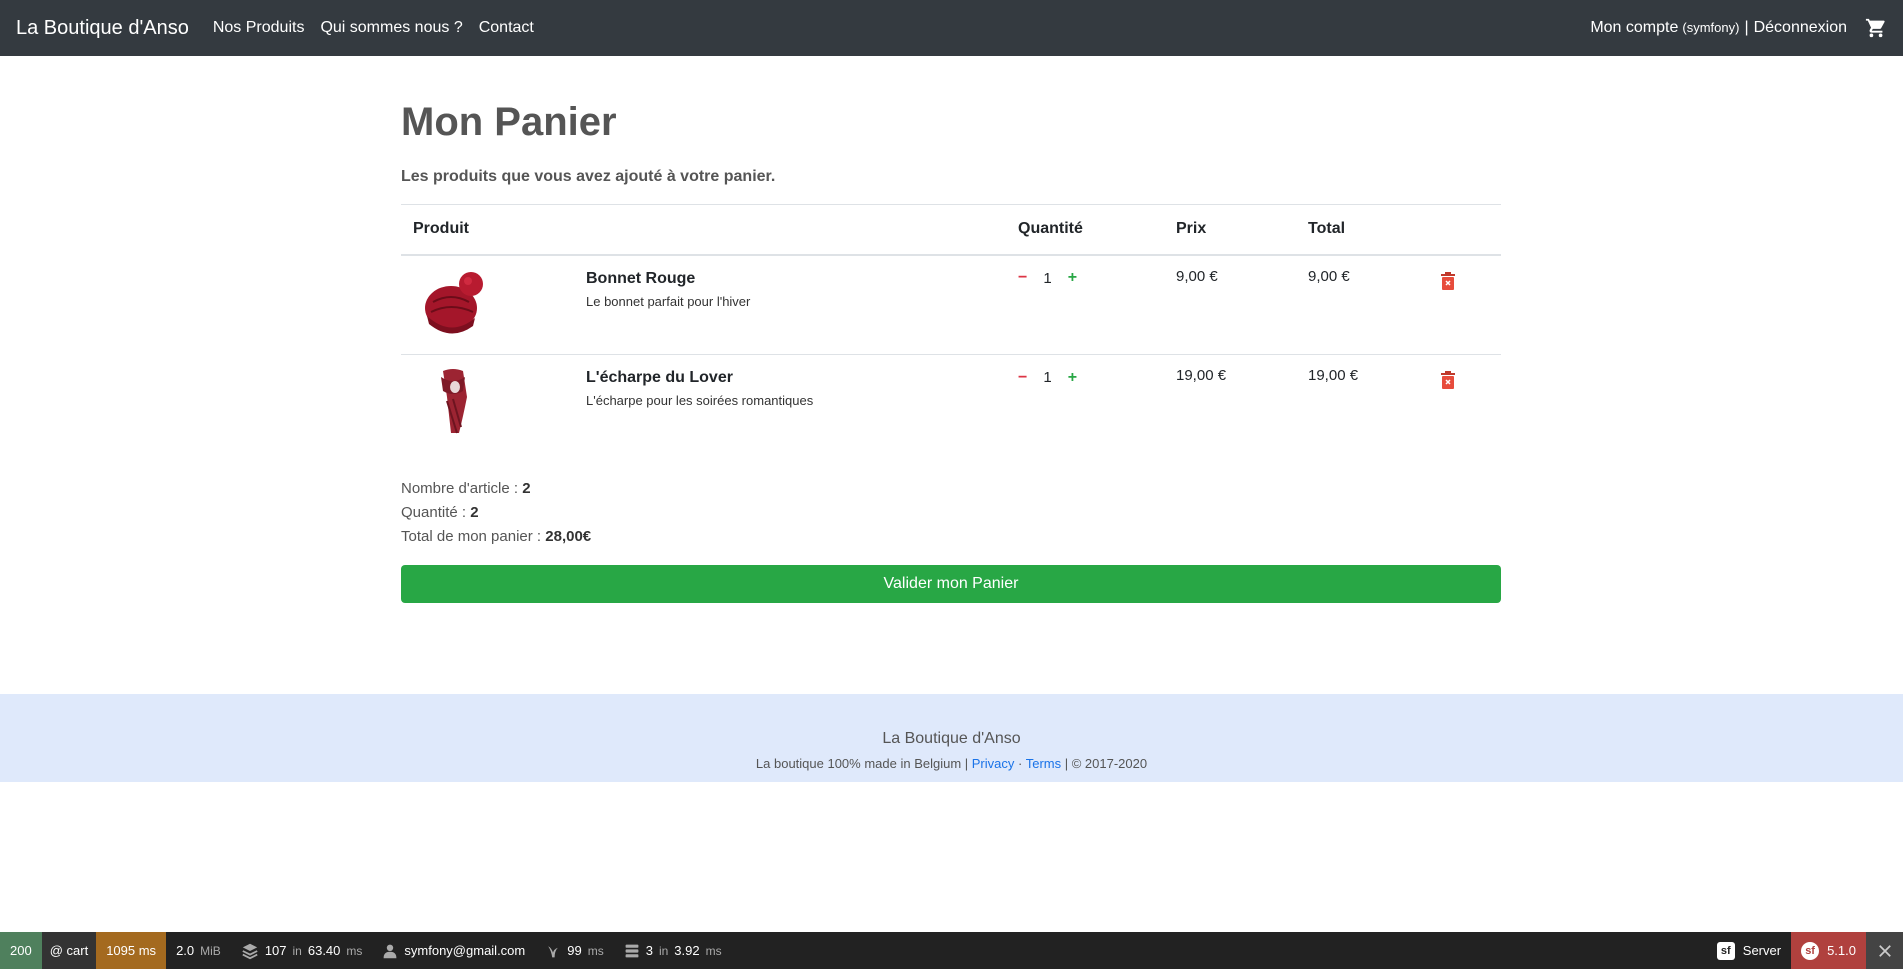  What do you see at coordinates (863, 763) in the screenshot?
I see `footer-text: La boutique 100% made in Belgium |` at bounding box center [863, 763].